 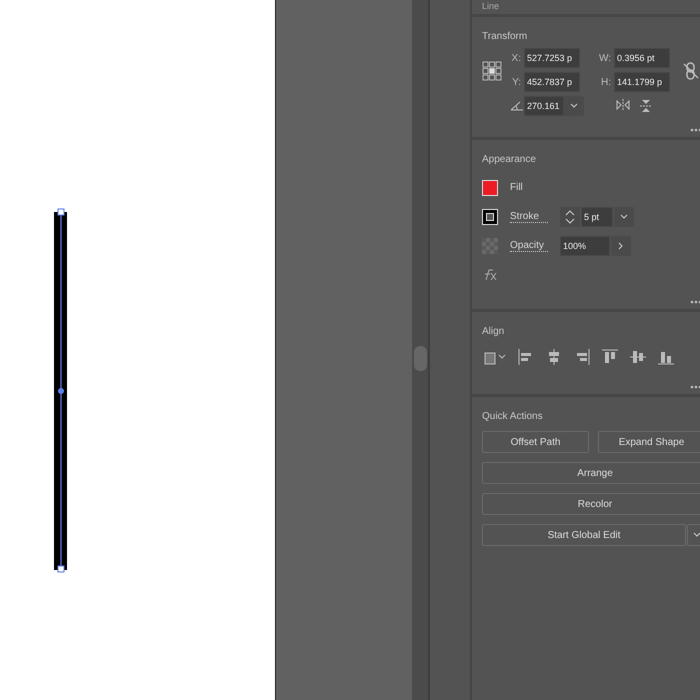 I want to click on action-button: Recolor, so click(x=591, y=504).